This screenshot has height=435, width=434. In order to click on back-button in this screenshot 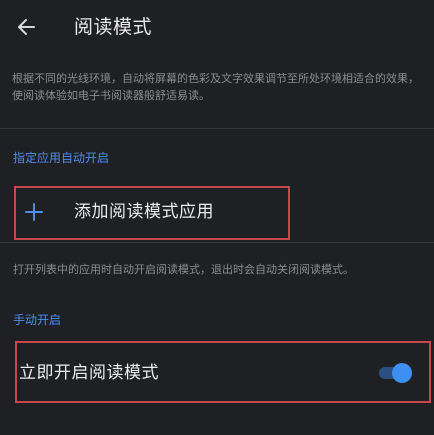, I will do `click(27, 27)`.